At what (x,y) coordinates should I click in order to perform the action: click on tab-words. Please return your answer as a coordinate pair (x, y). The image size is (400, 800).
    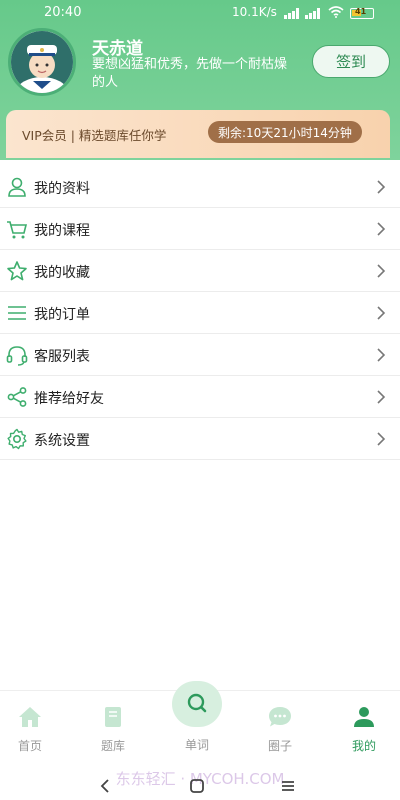
    Looking at the image, I should click on (197, 704).